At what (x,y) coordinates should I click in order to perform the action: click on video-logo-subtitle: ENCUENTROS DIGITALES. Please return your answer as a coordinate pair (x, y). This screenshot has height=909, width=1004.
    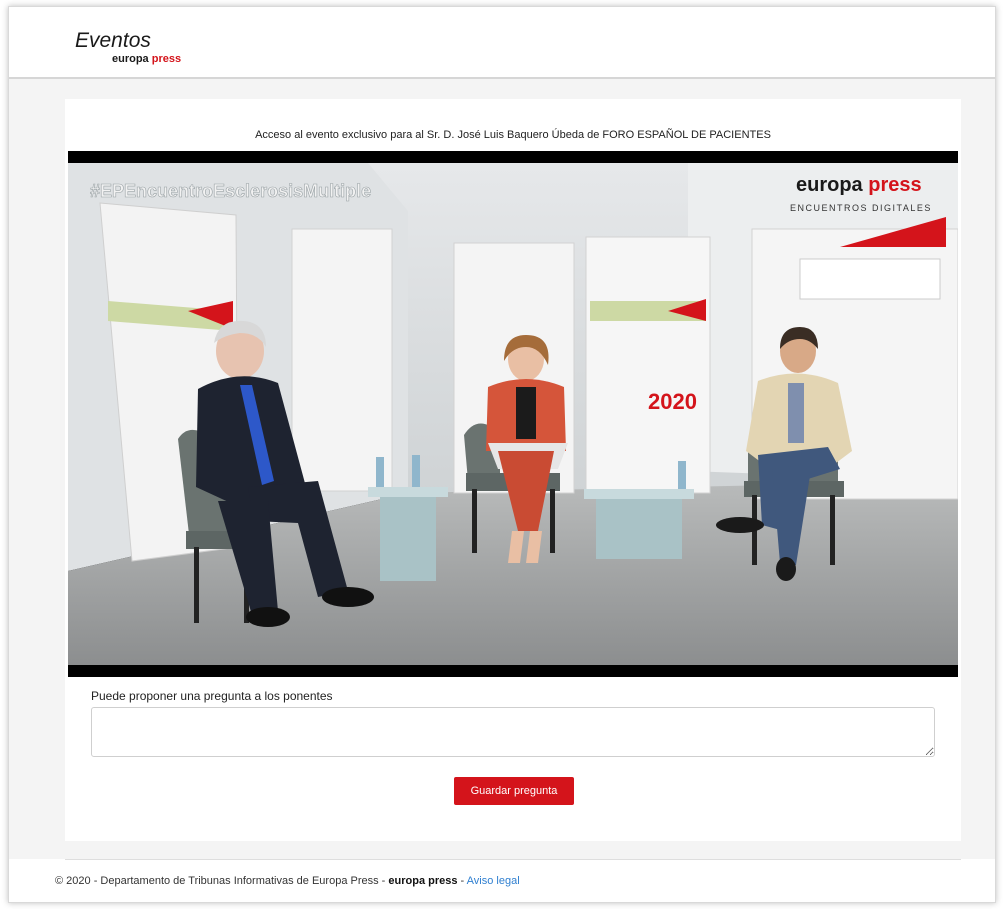
    Looking at the image, I should click on (861, 208).